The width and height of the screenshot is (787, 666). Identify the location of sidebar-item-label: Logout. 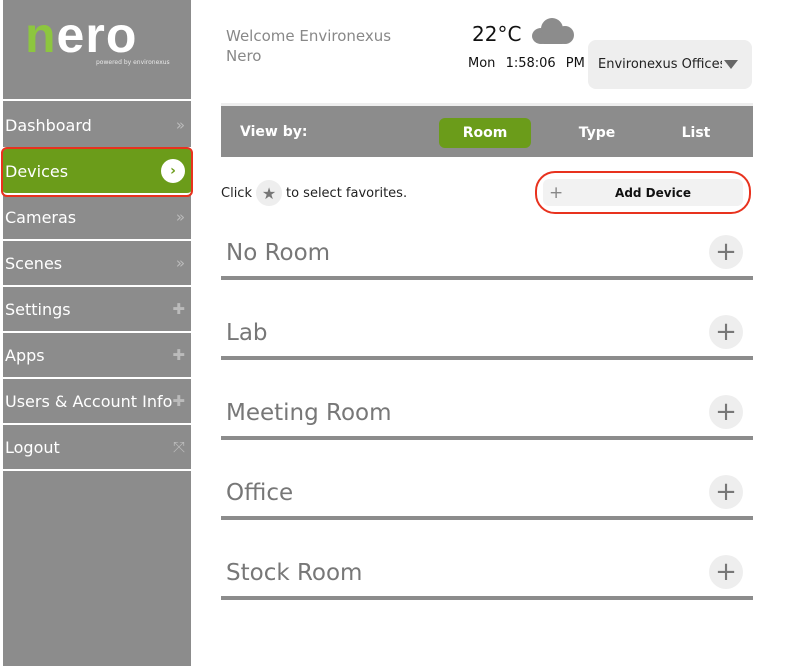
(32, 447).